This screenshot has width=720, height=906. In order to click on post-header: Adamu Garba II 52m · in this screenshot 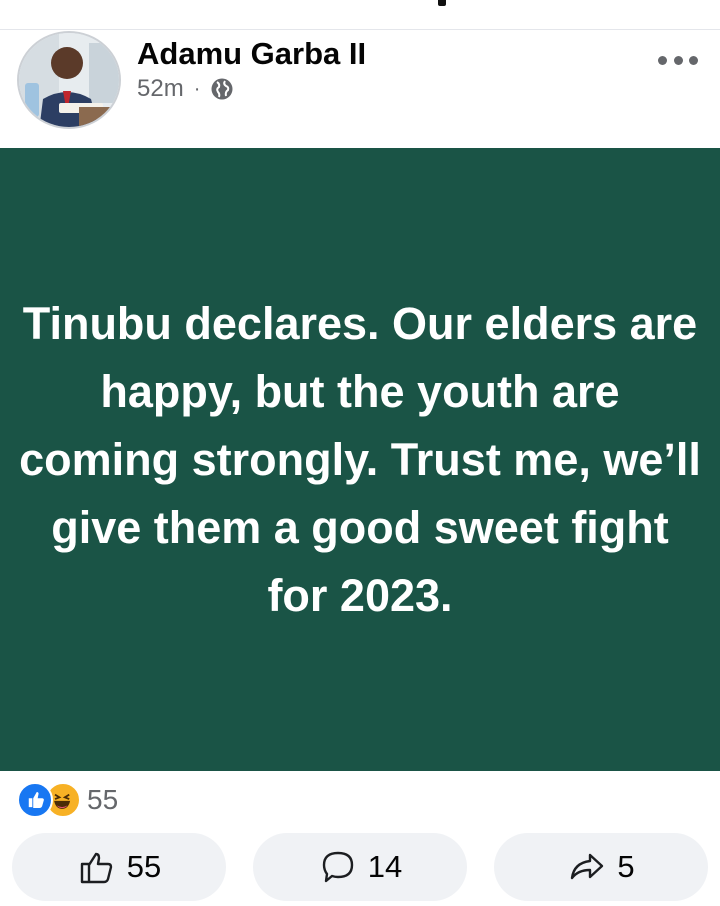, I will do `click(360, 64)`.